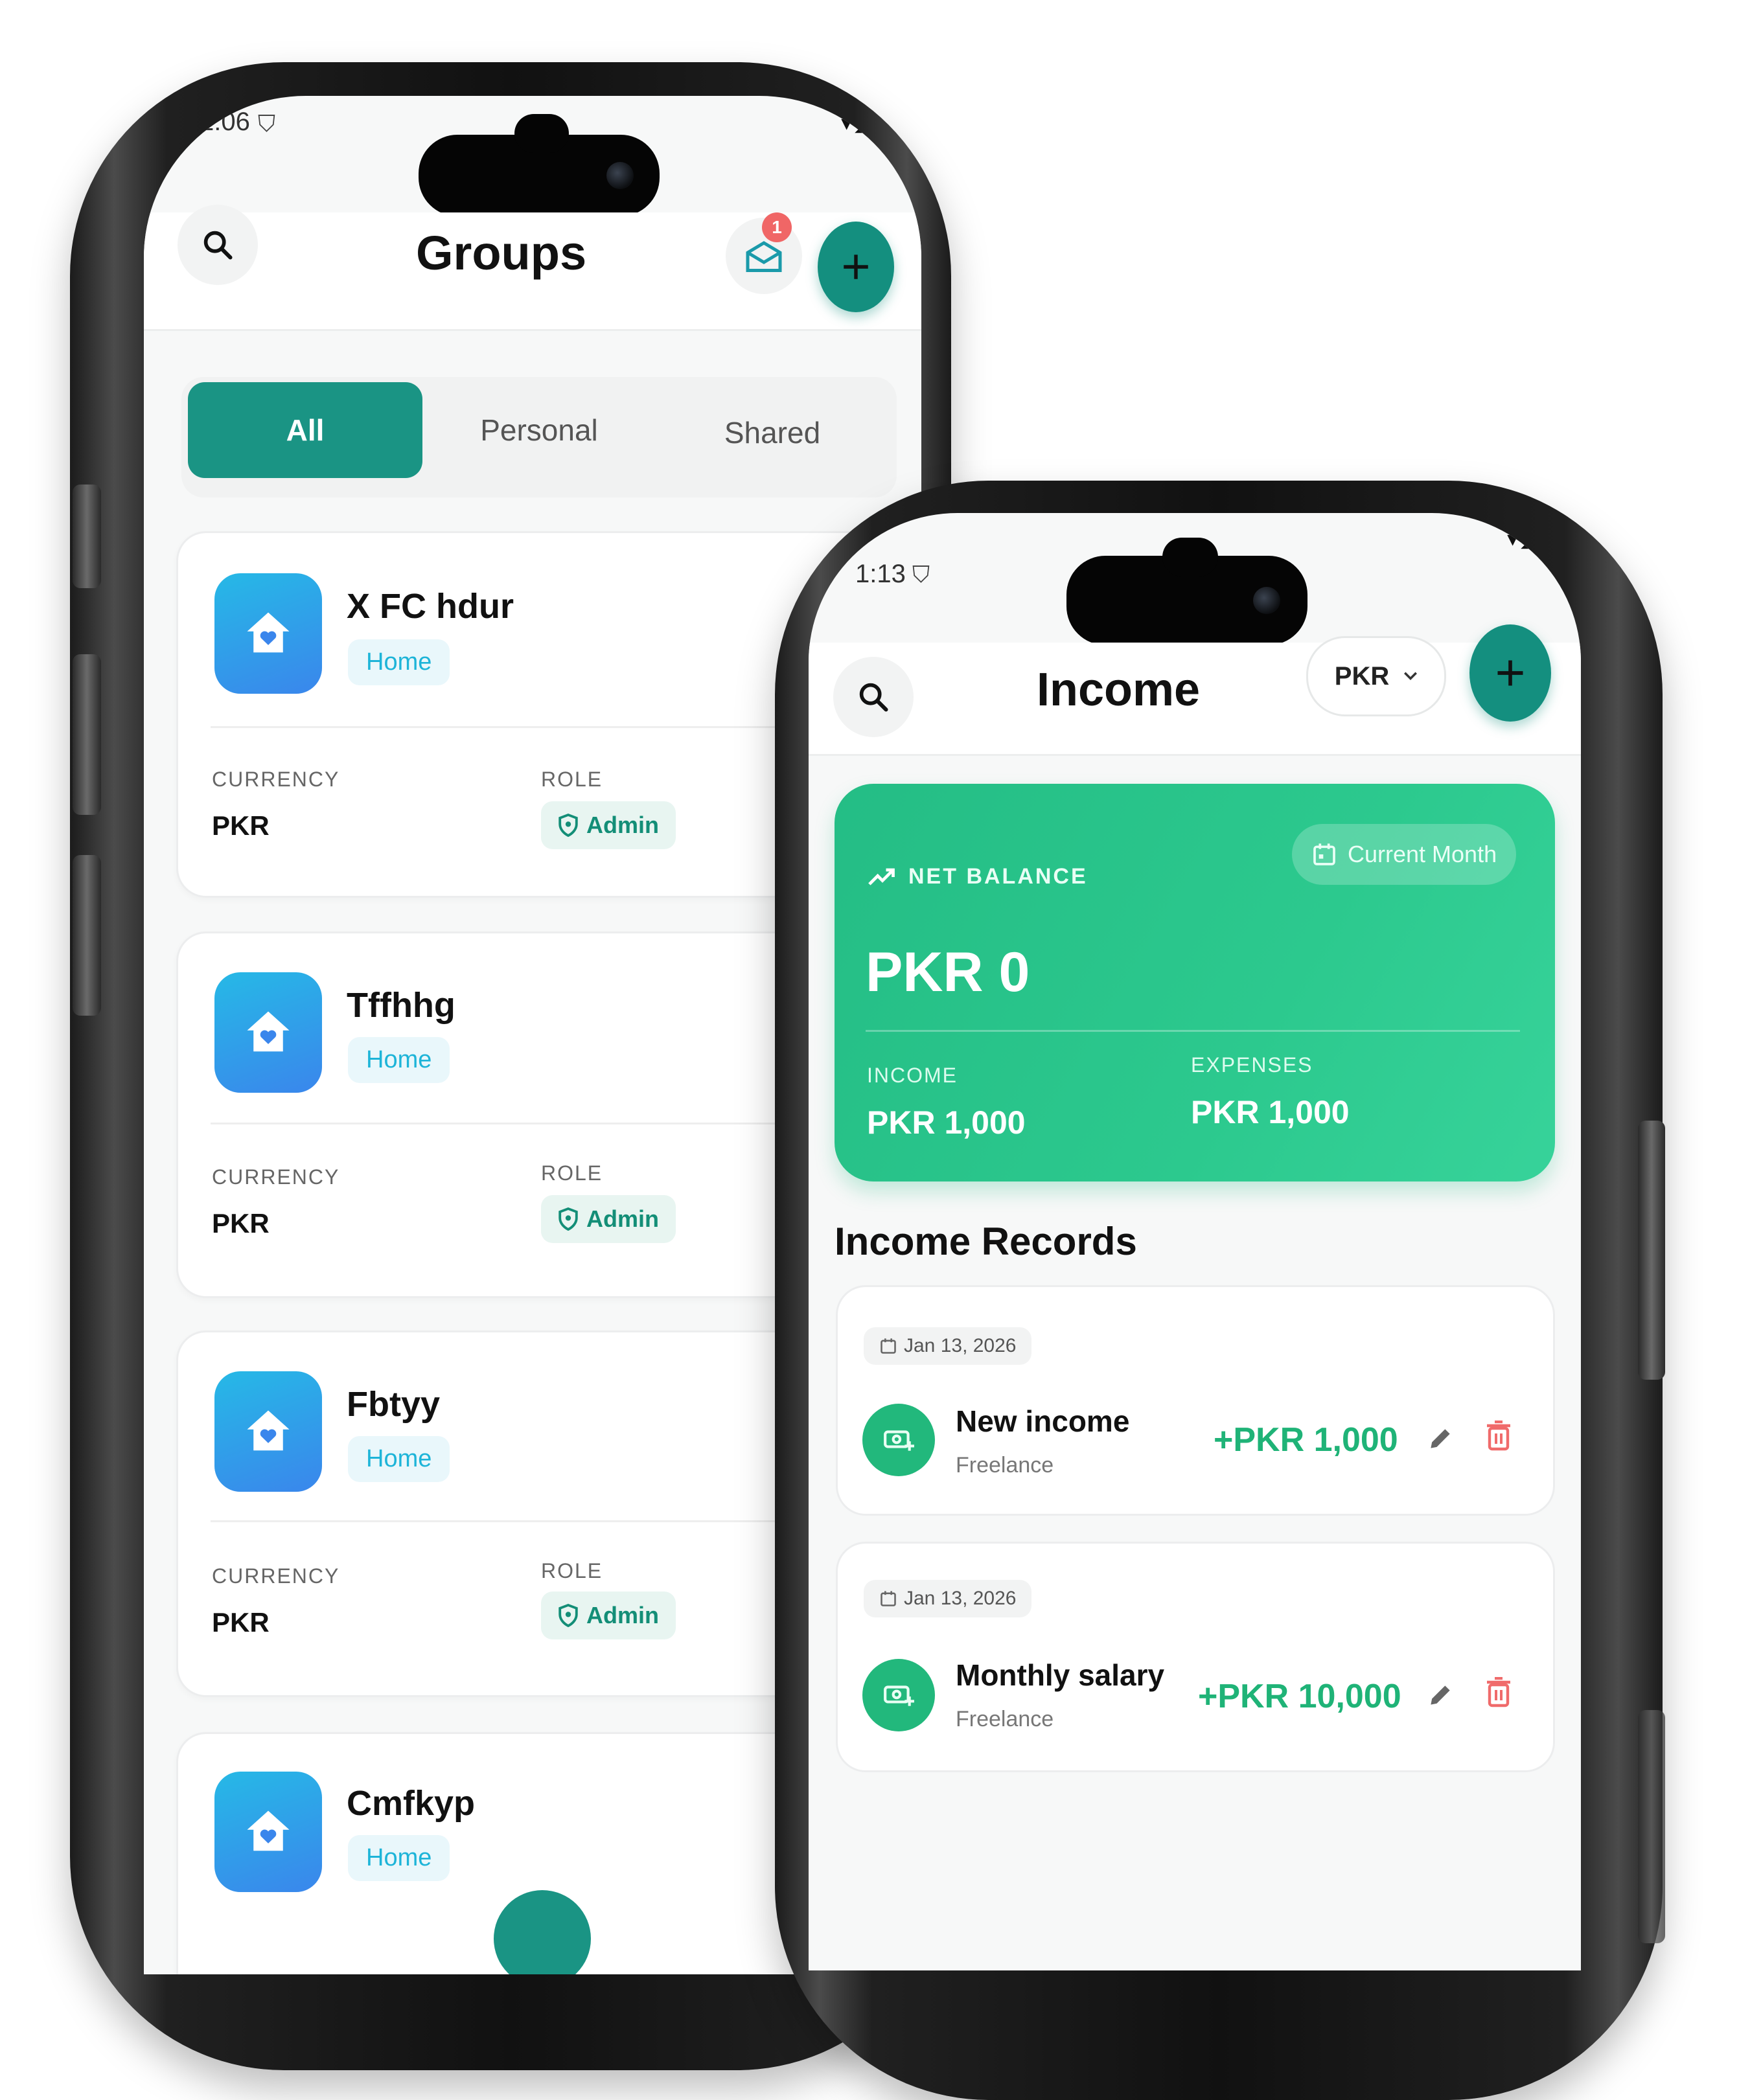 The height and width of the screenshot is (2100, 1739). Describe the element at coordinates (1266, 600) in the screenshot. I see `front-camera-icon` at that location.